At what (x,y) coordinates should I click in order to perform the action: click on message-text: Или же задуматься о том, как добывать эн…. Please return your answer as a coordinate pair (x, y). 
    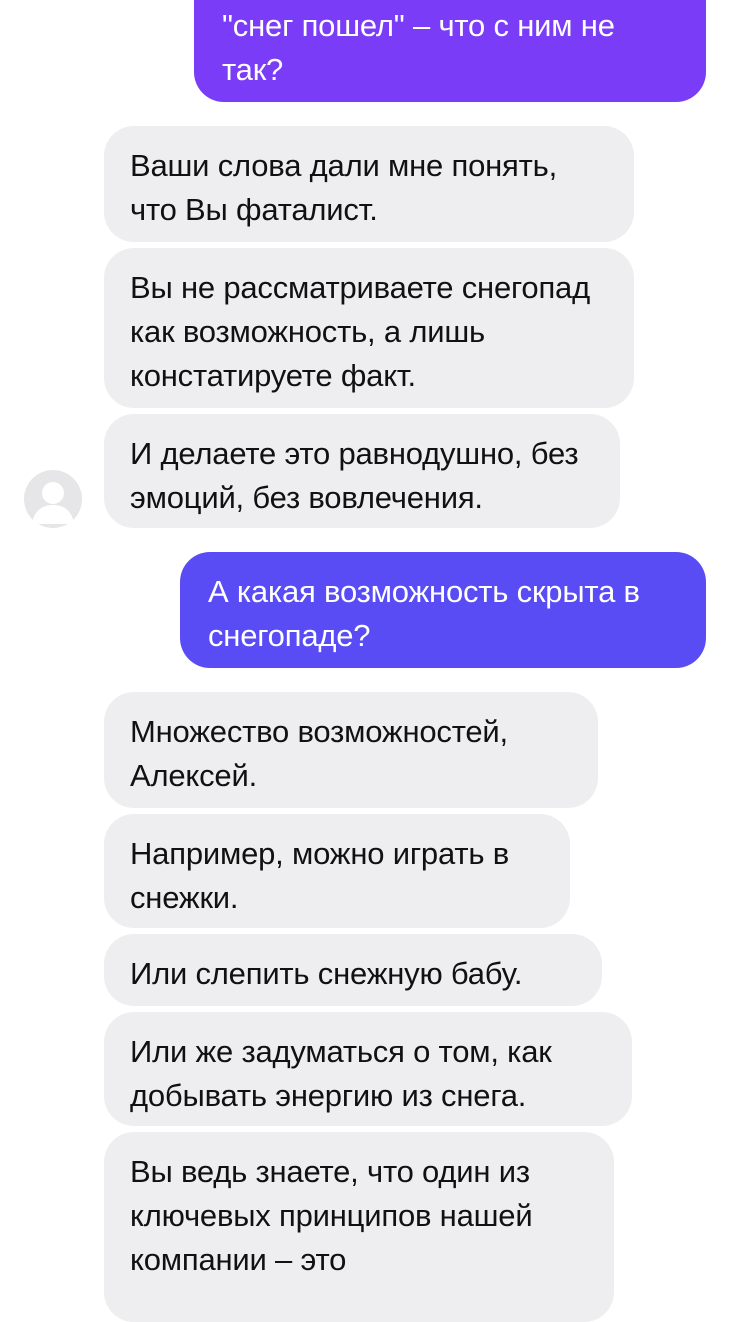
    Looking at the image, I should click on (341, 1073).